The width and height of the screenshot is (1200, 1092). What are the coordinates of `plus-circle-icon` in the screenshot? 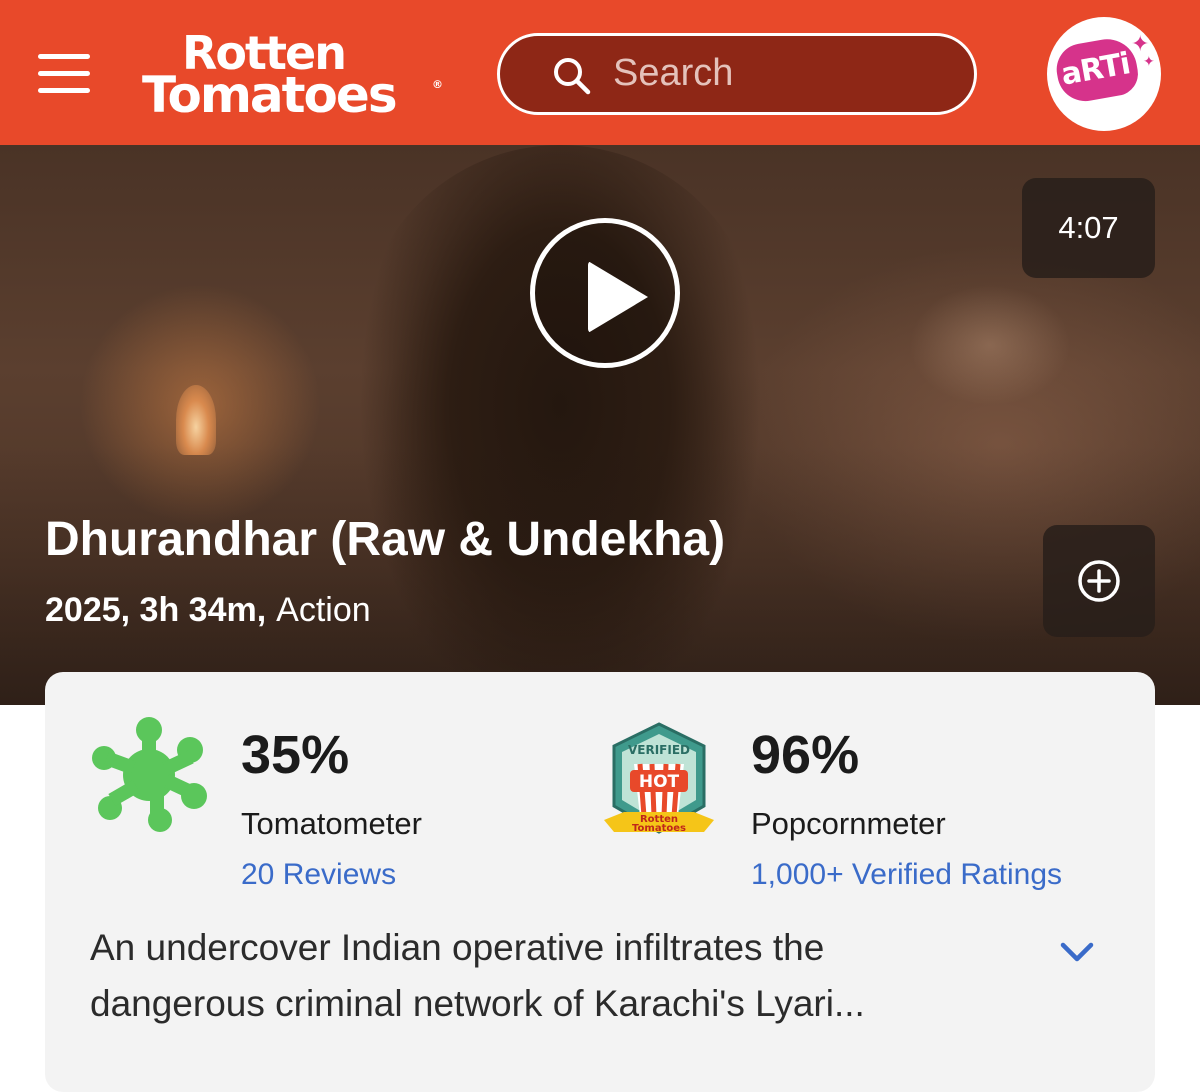 It's located at (1099, 581).